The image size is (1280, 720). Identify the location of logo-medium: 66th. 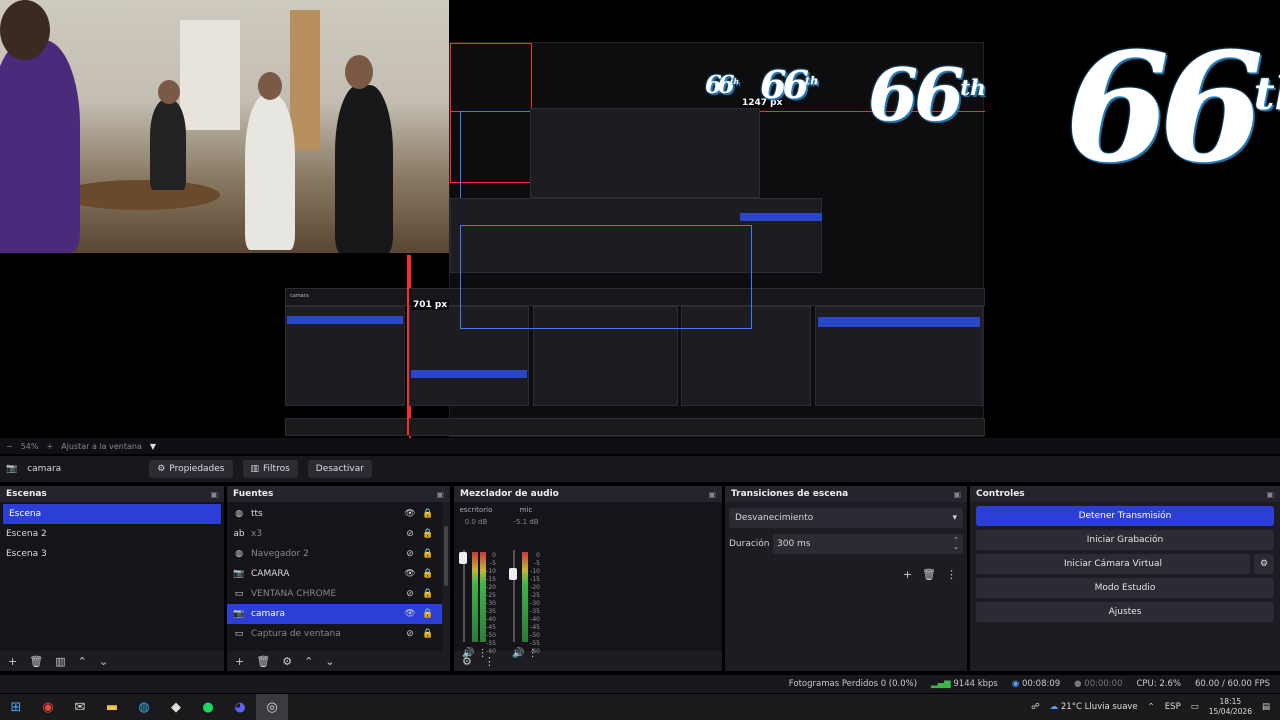
(927, 94).